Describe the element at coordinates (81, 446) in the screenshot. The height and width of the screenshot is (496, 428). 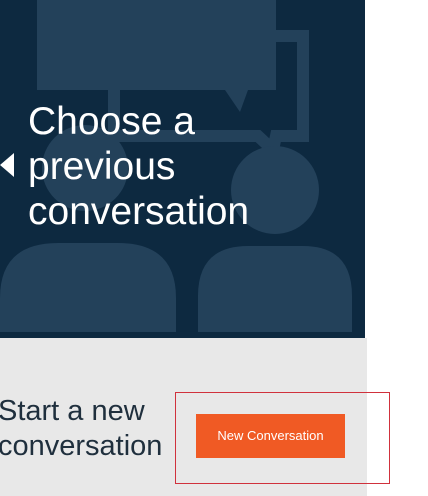
I see `start-line-2: conversation` at that location.